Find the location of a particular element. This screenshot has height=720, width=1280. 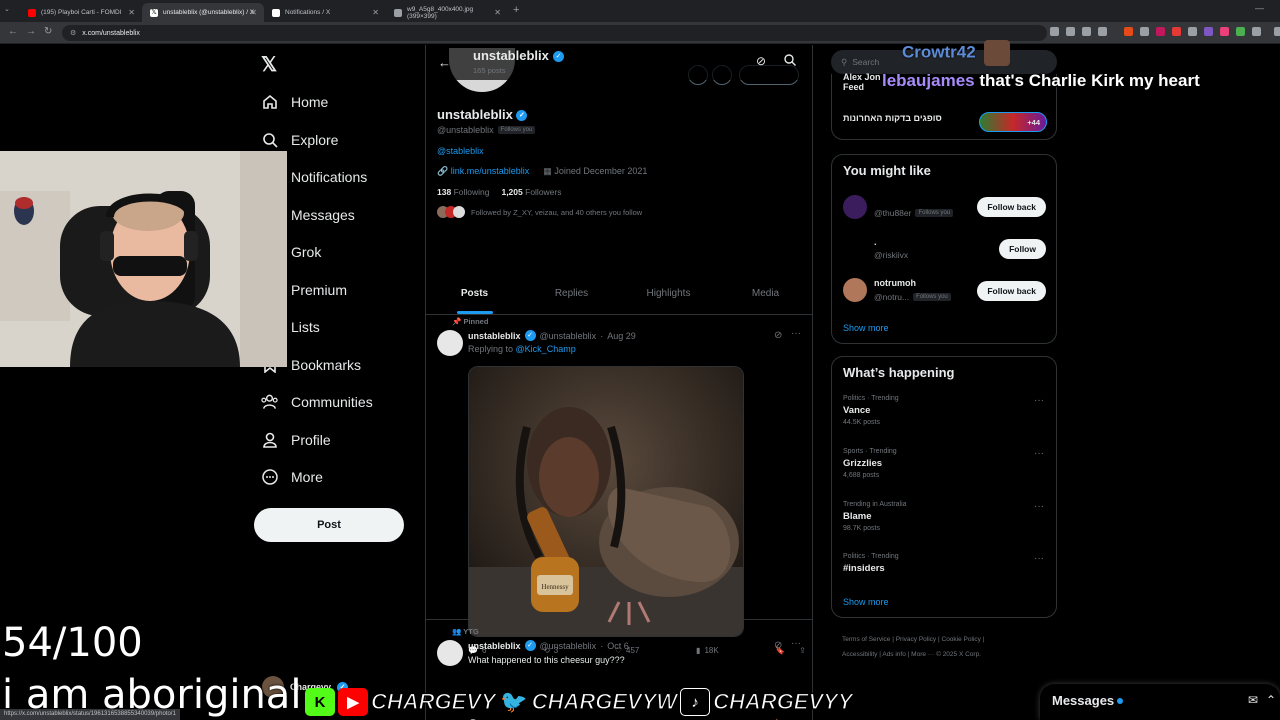

bottle-label-text: Hennessy is located at coordinates (555, 587).